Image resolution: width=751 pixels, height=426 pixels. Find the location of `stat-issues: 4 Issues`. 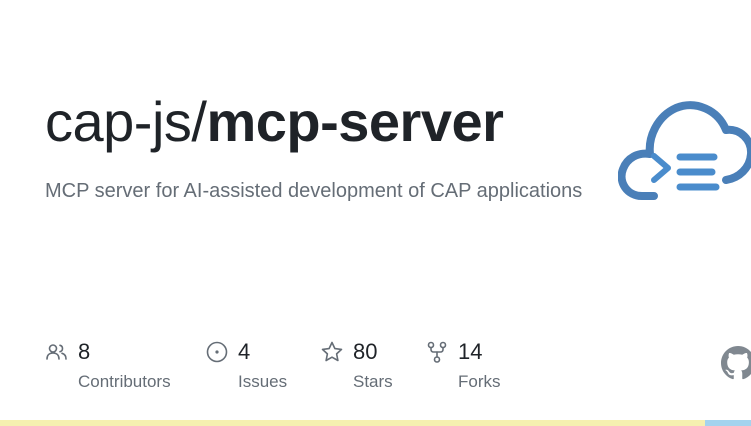

stat-issues: 4 Issues is located at coordinates (246, 366).